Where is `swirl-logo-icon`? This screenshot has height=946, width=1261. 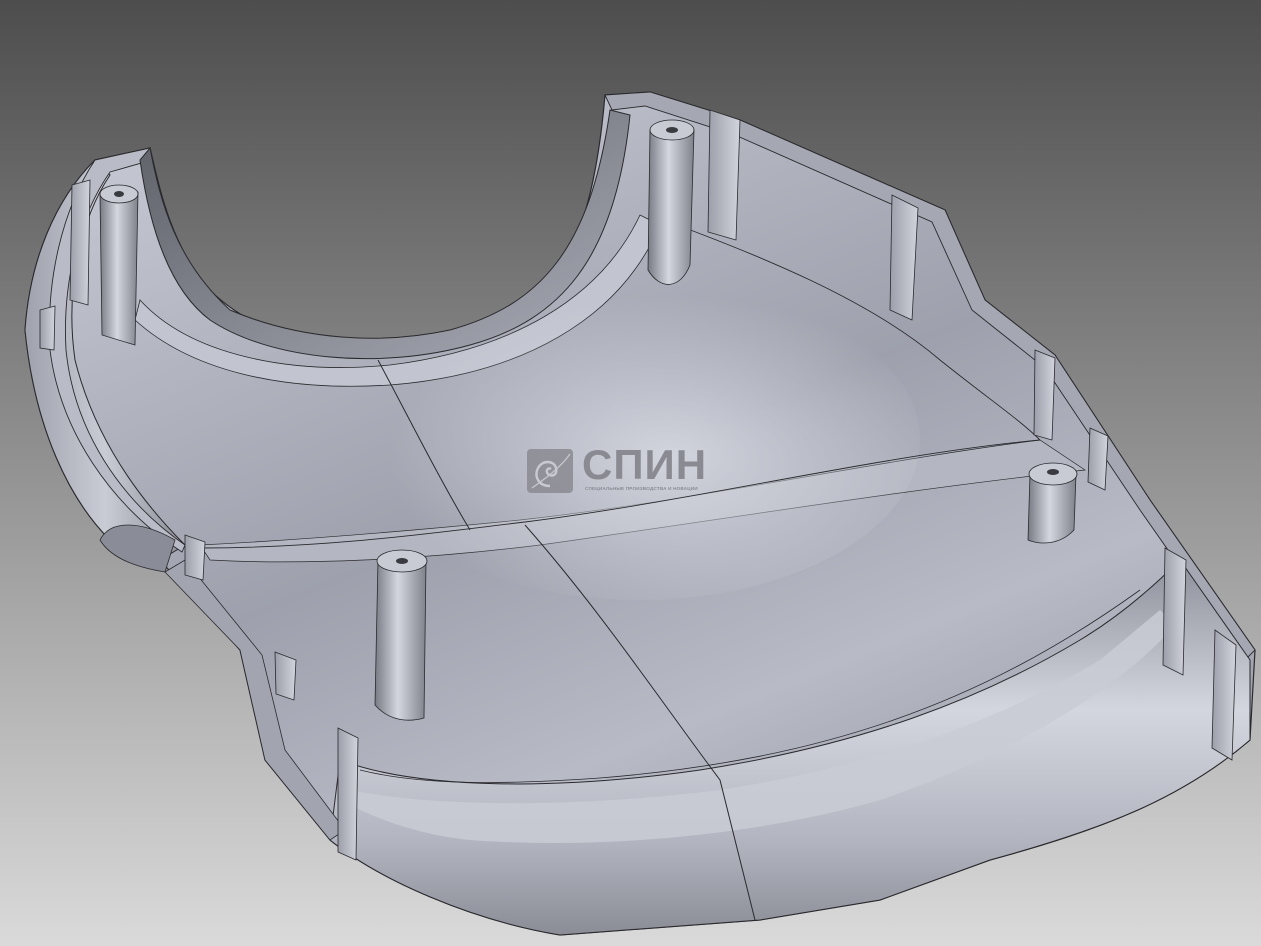 swirl-logo-icon is located at coordinates (550, 471).